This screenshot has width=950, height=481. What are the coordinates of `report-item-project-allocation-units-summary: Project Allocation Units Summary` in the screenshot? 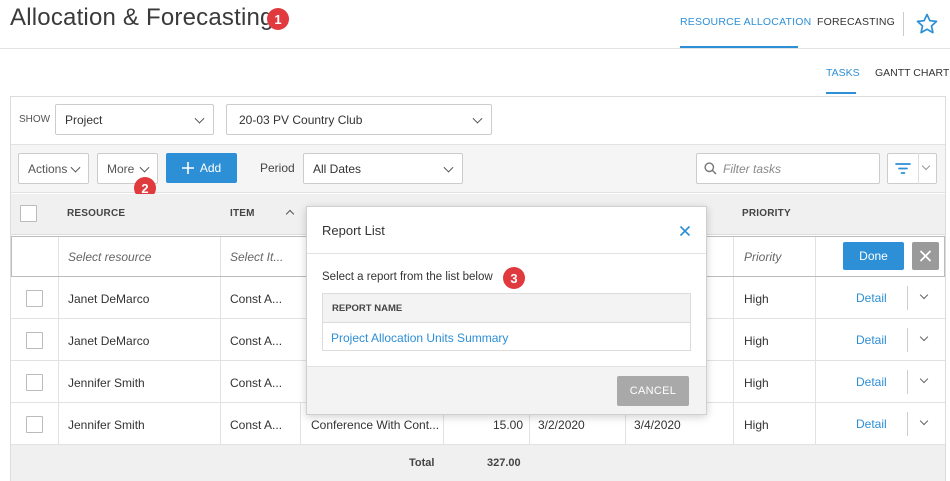 It's located at (419, 338).